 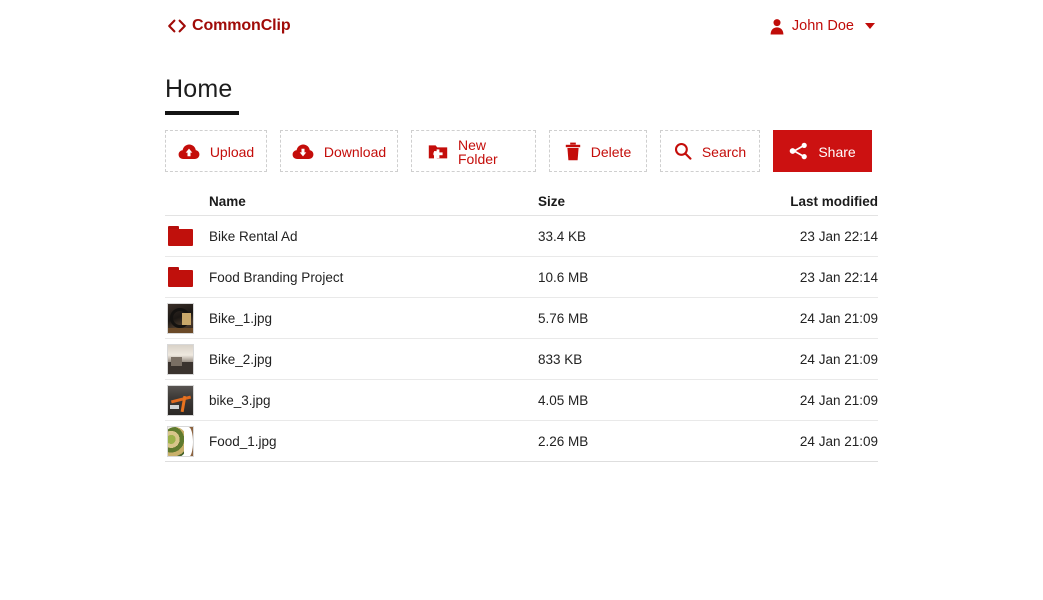 I want to click on table-row: Food_1.jpg 2.26 MB 24 Jan 21:09, so click(x=521, y=441).